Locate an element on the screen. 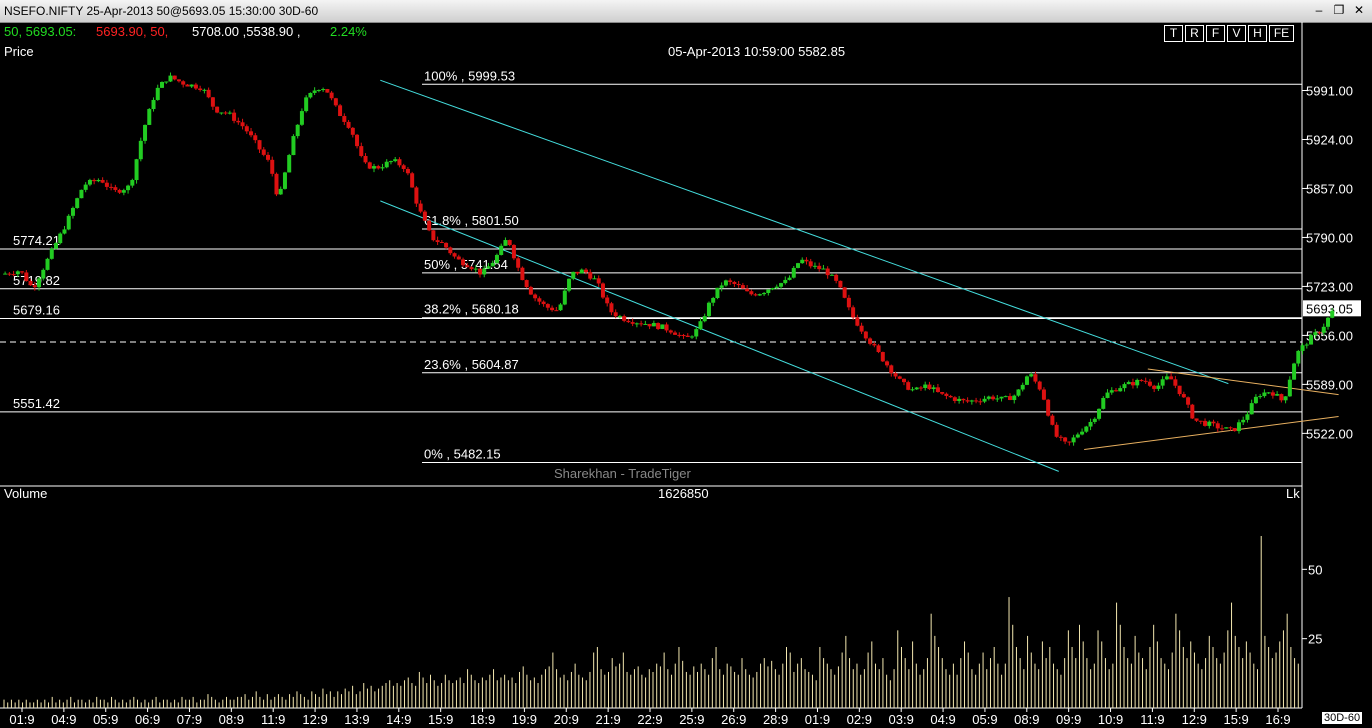 This screenshot has height=728, width=1372. x-tick-label: 13:9 is located at coordinates (356, 719).